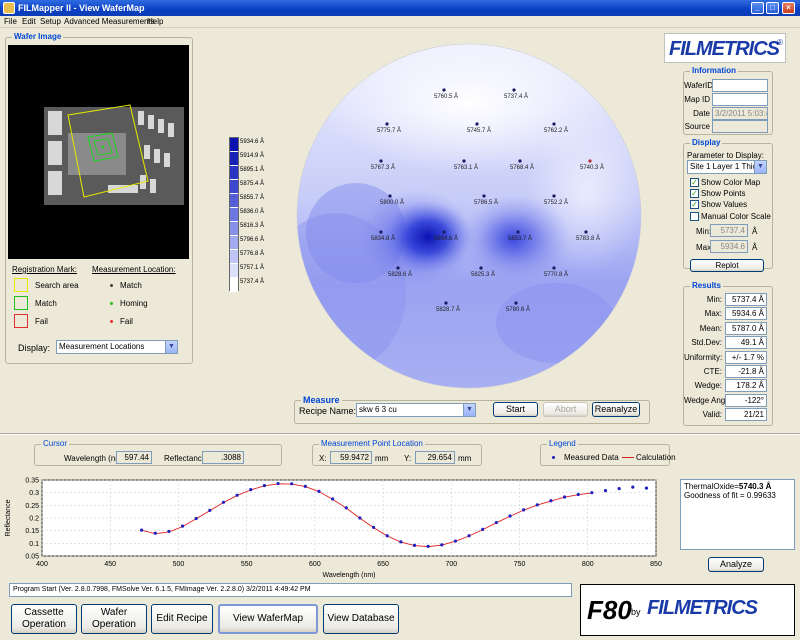  Describe the element at coordinates (9, 8) in the screenshot. I see `app-icon` at that location.